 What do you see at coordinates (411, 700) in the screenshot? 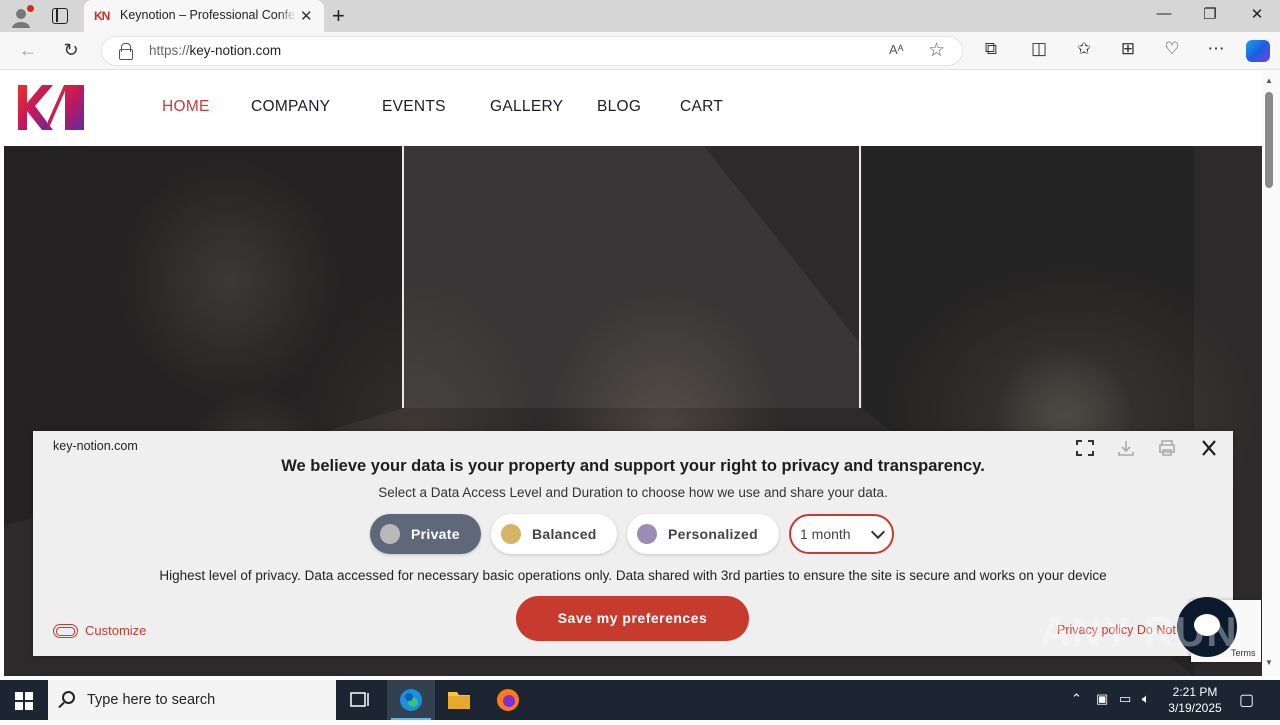
I see `edge-taskbar-icon` at bounding box center [411, 700].